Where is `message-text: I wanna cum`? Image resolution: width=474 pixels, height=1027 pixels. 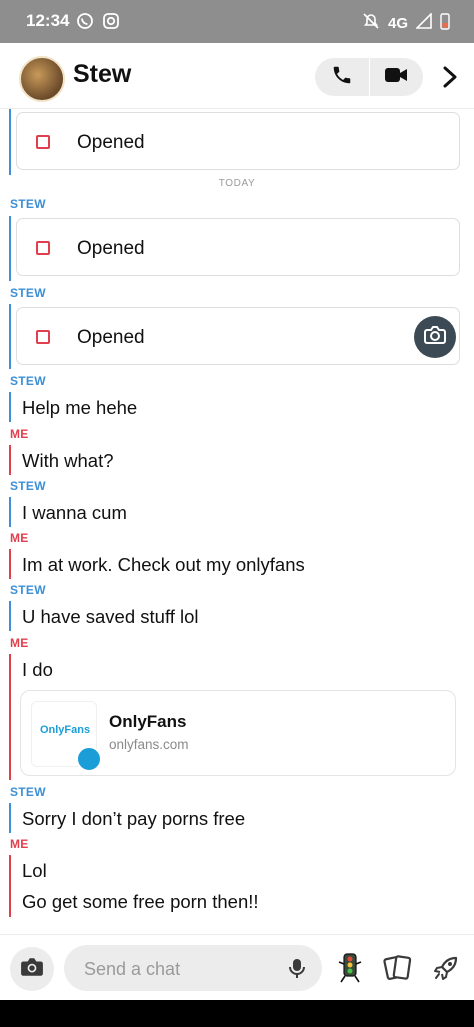 message-text: I wanna cum is located at coordinates (74, 512).